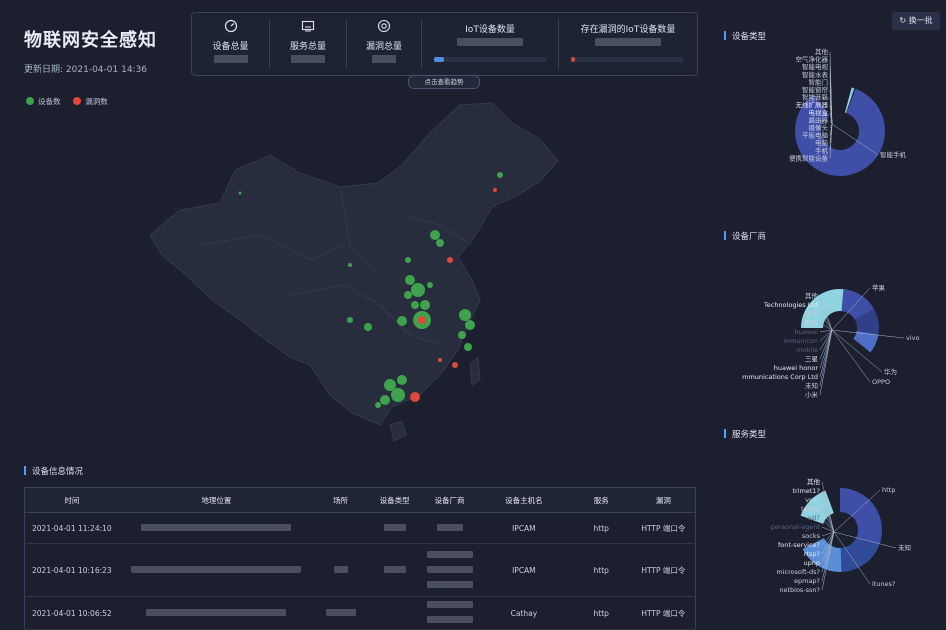 The height and width of the screenshot is (630, 946). Describe the element at coordinates (450, 500) in the screenshot. I see `column-header: 设备厂商` at that location.